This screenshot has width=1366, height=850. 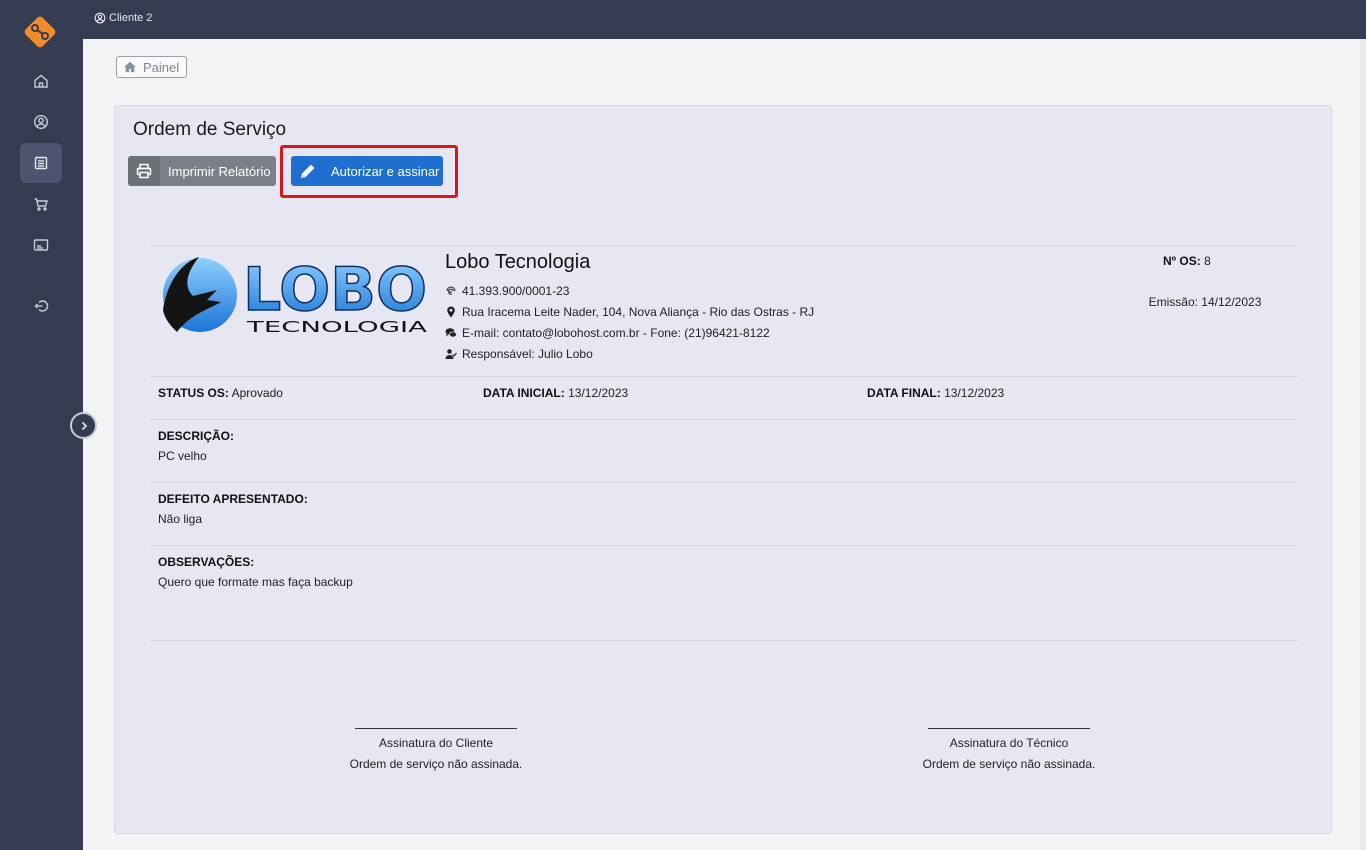 What do you see at coordinates (451, 353) in the screenshot?
I see `user-check-icon` at bounding box center [451, 353].